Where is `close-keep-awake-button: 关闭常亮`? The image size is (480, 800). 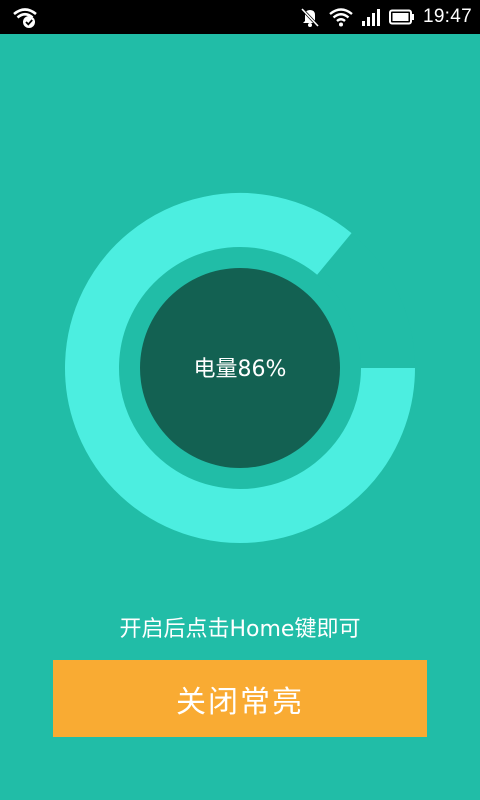 close-keep-awake-button: 关闭常亮 is located at coordinates (240, 698).